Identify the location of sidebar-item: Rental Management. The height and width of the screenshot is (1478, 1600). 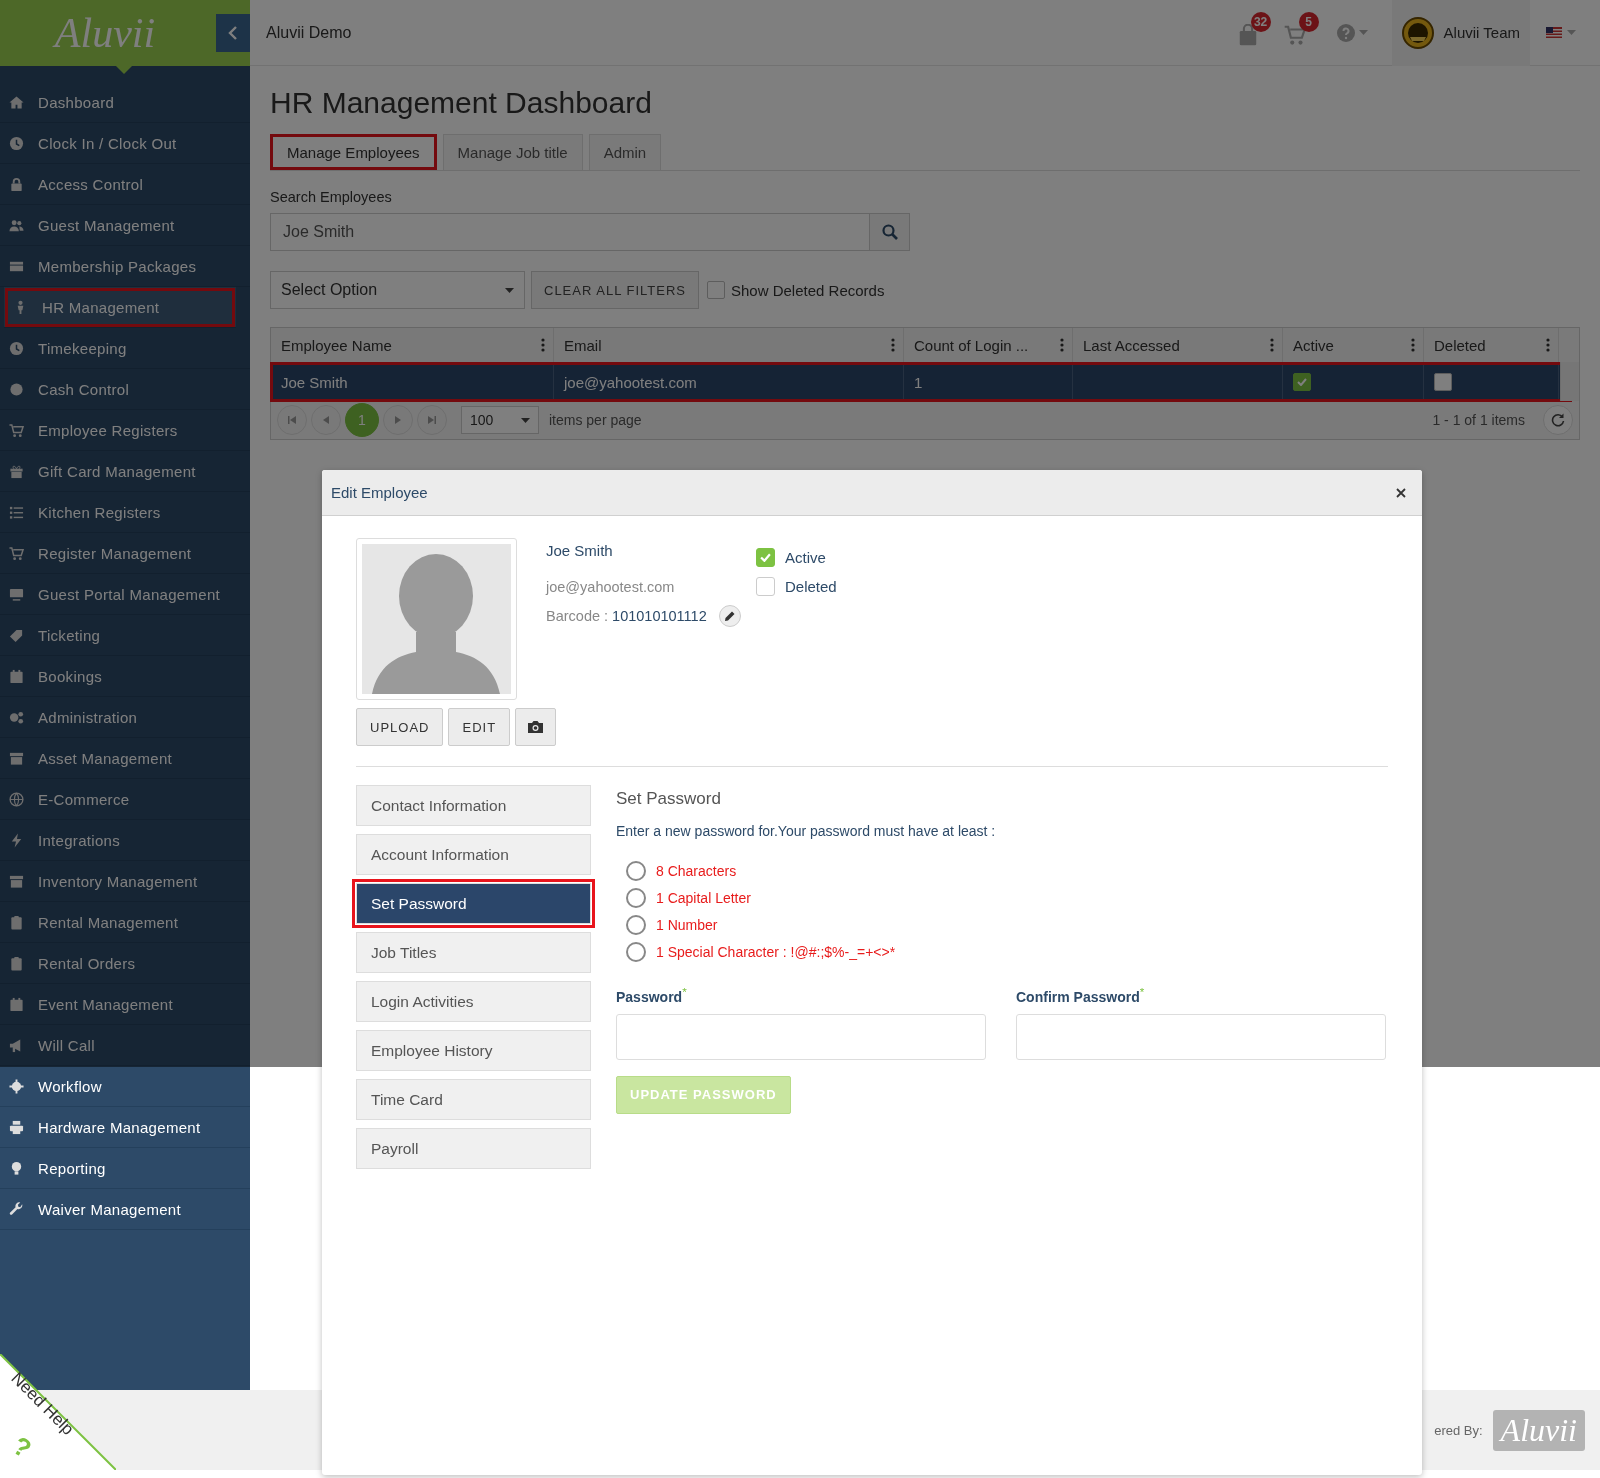
(125, 922).